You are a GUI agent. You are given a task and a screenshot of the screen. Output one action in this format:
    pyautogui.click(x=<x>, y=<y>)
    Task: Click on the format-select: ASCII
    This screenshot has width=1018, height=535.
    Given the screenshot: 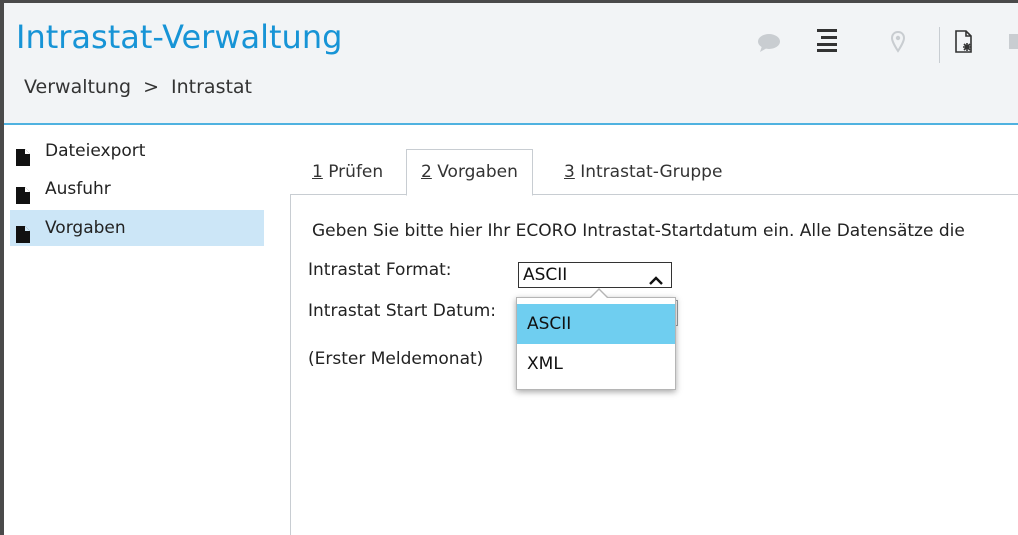 What is the action you would take?
    pyautogui.click(x=595, y=275)
    